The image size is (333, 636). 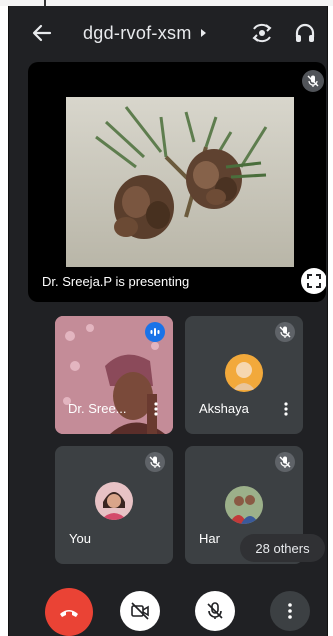 I want to click on camera-toggle-button, so click(x=140, y=611).